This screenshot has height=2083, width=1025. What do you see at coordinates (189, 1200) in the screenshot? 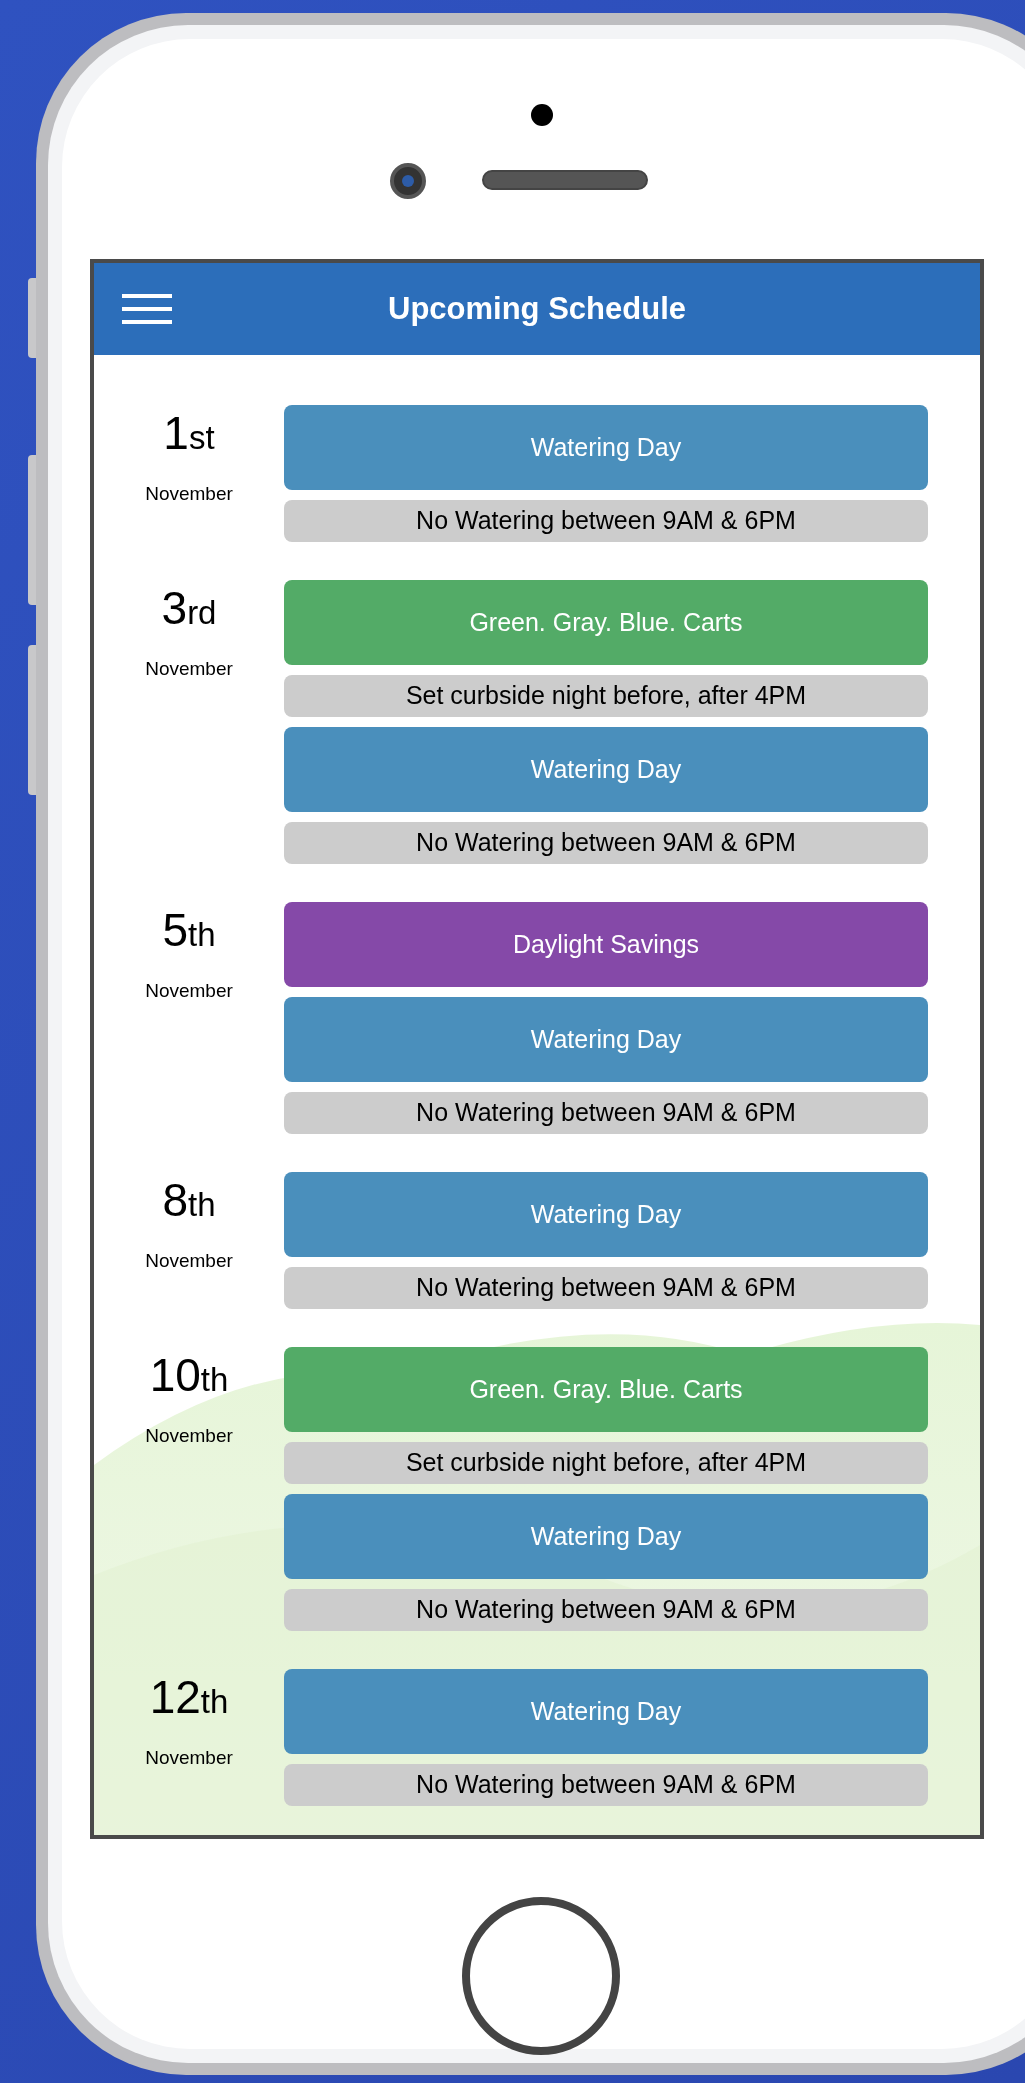
I see `day-number: 8th` at bounding box center [189, 1200].